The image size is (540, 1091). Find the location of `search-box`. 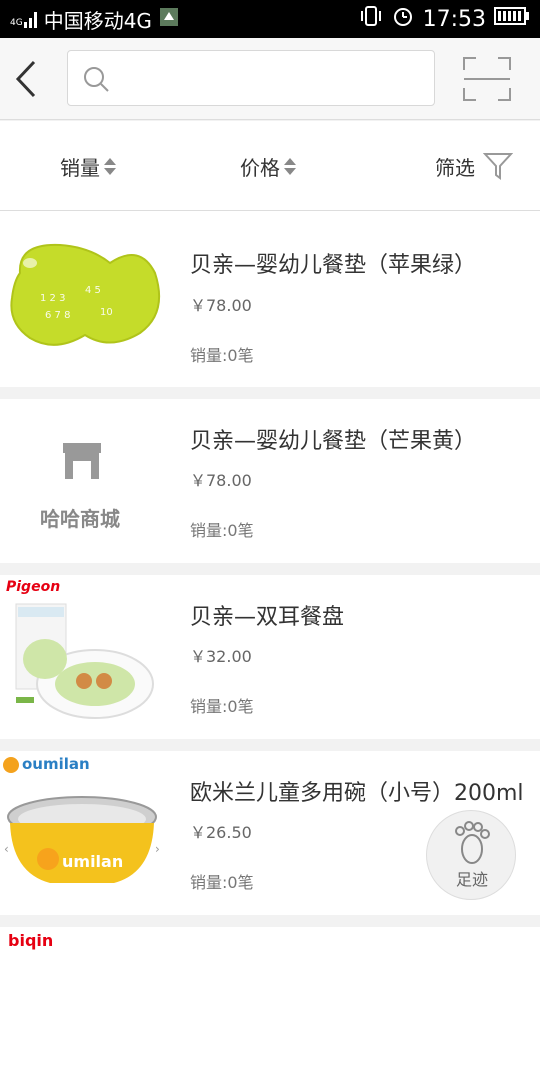

search-box is located at coordinates (251, 78).